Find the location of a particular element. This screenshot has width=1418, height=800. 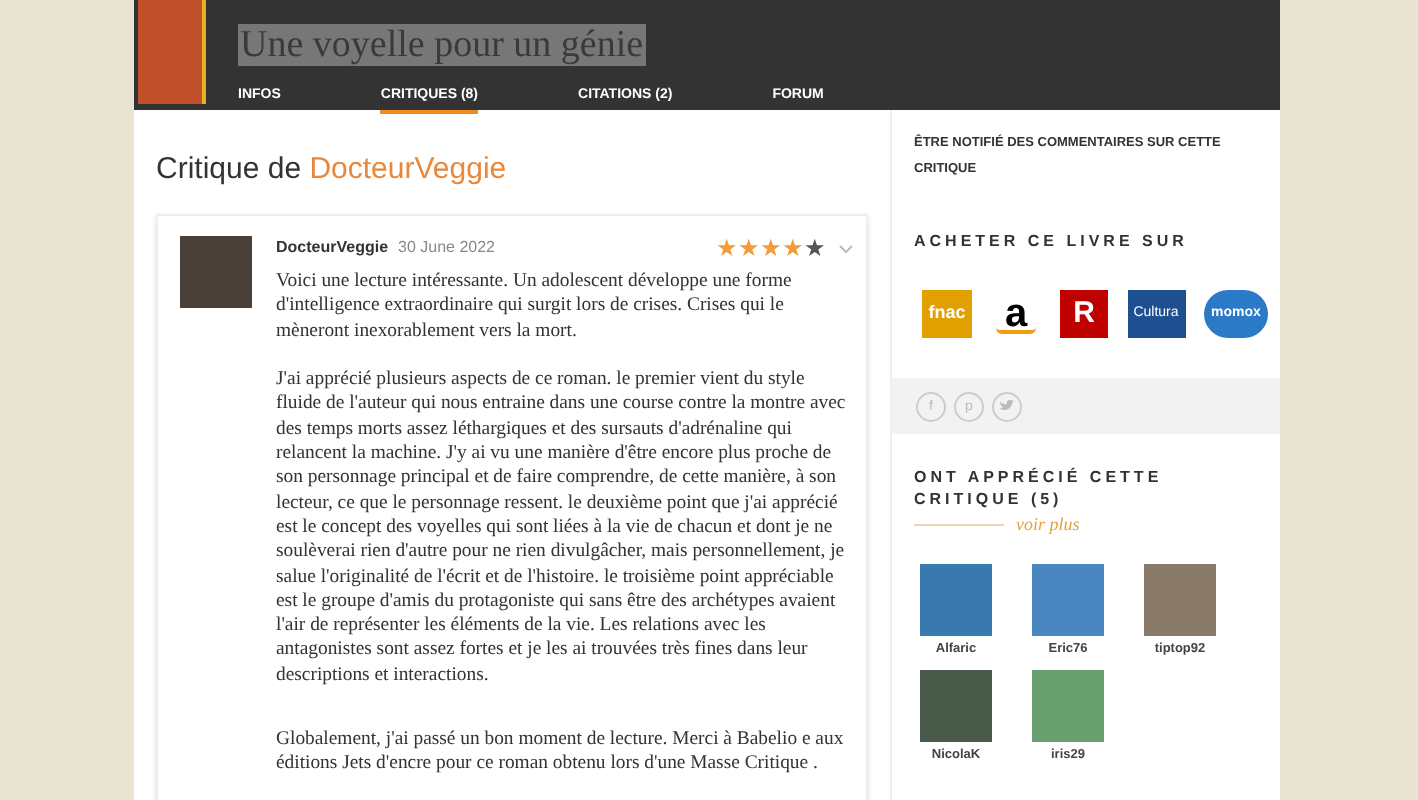

section-heading: ACHETER CE LIVRE SUR is located at coordinates (1051, 242).